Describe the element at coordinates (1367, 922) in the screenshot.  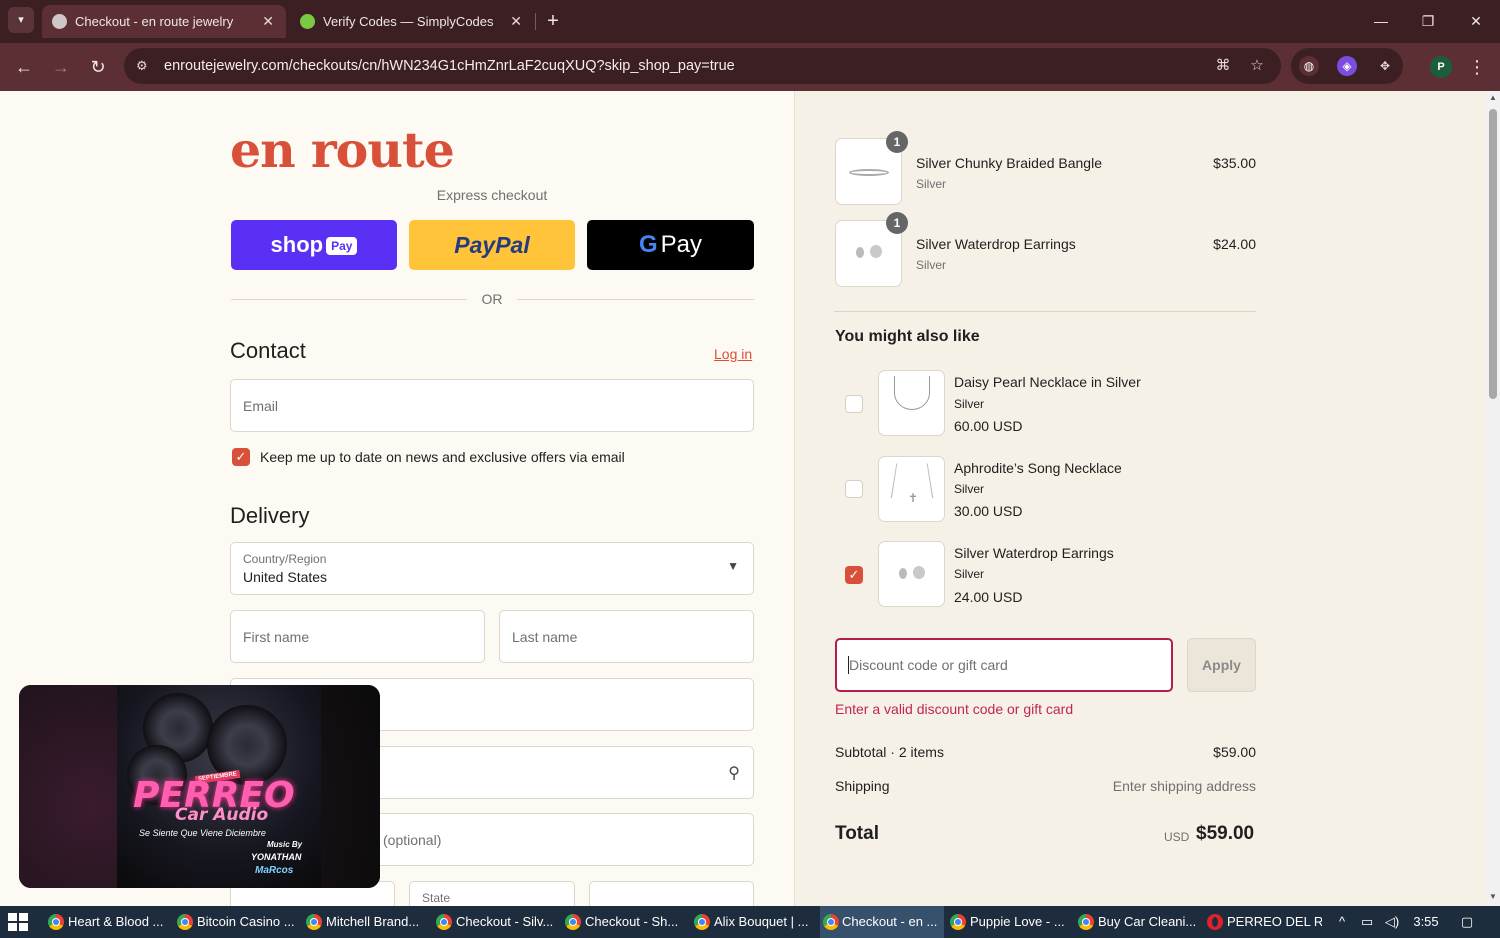
I see `network-icon: ▭` at that location.